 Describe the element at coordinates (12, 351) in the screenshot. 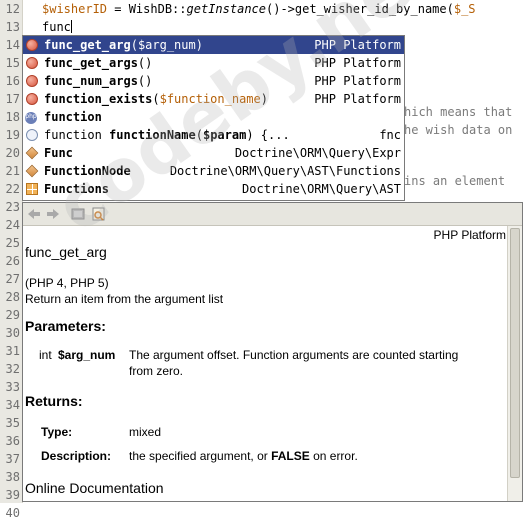

I see `line-number: 31` at that location.